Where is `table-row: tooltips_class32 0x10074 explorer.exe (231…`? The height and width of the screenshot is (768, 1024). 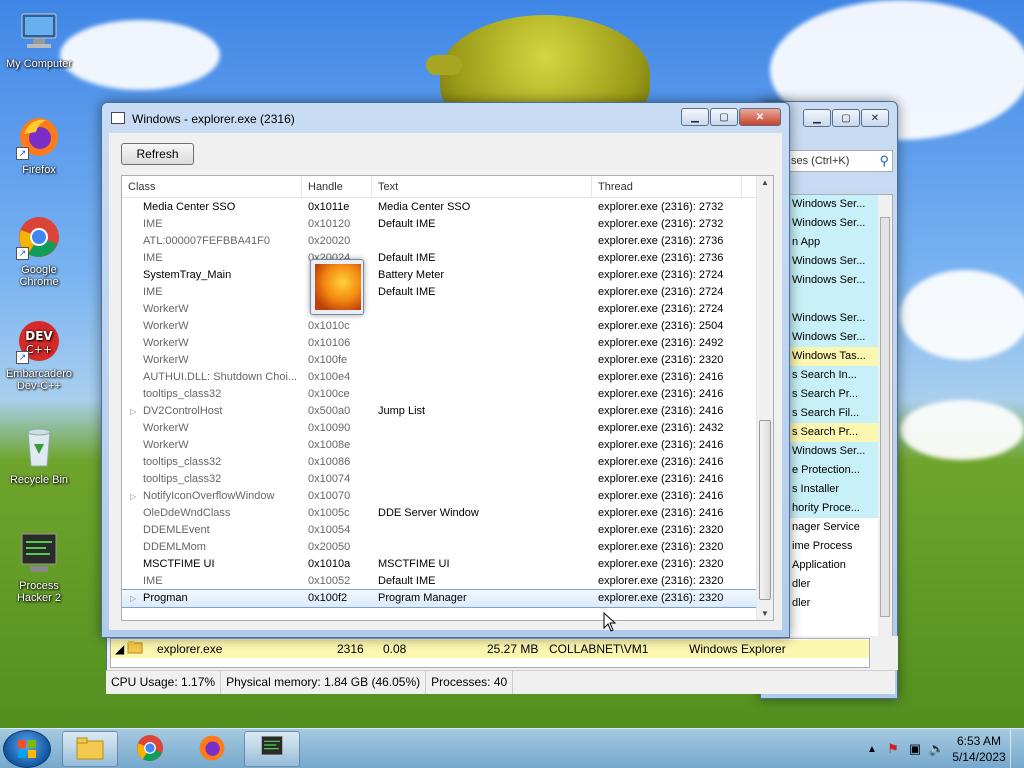 table-row: tooltips_class32 0x10074 explorer.exe (231… is located at coordinates (439, 479).